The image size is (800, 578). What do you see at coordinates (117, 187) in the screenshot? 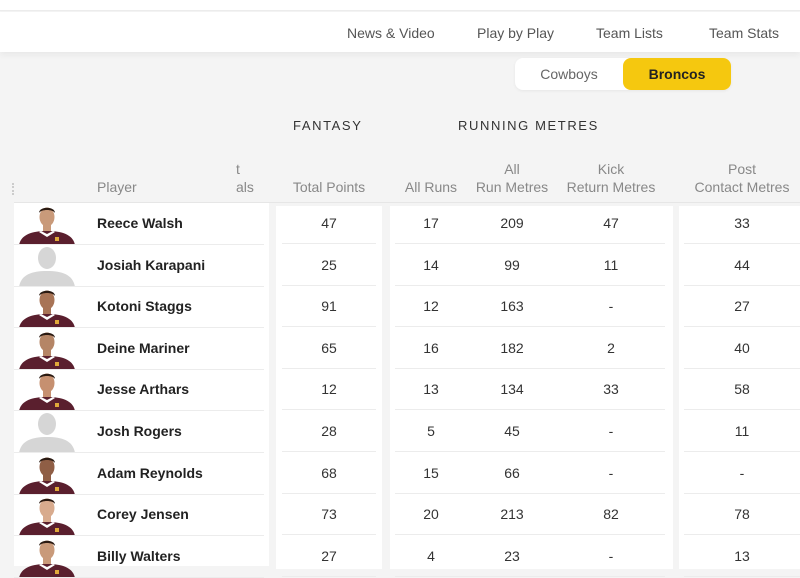
I see `header-player: Player` at bounding box center [117, 187].